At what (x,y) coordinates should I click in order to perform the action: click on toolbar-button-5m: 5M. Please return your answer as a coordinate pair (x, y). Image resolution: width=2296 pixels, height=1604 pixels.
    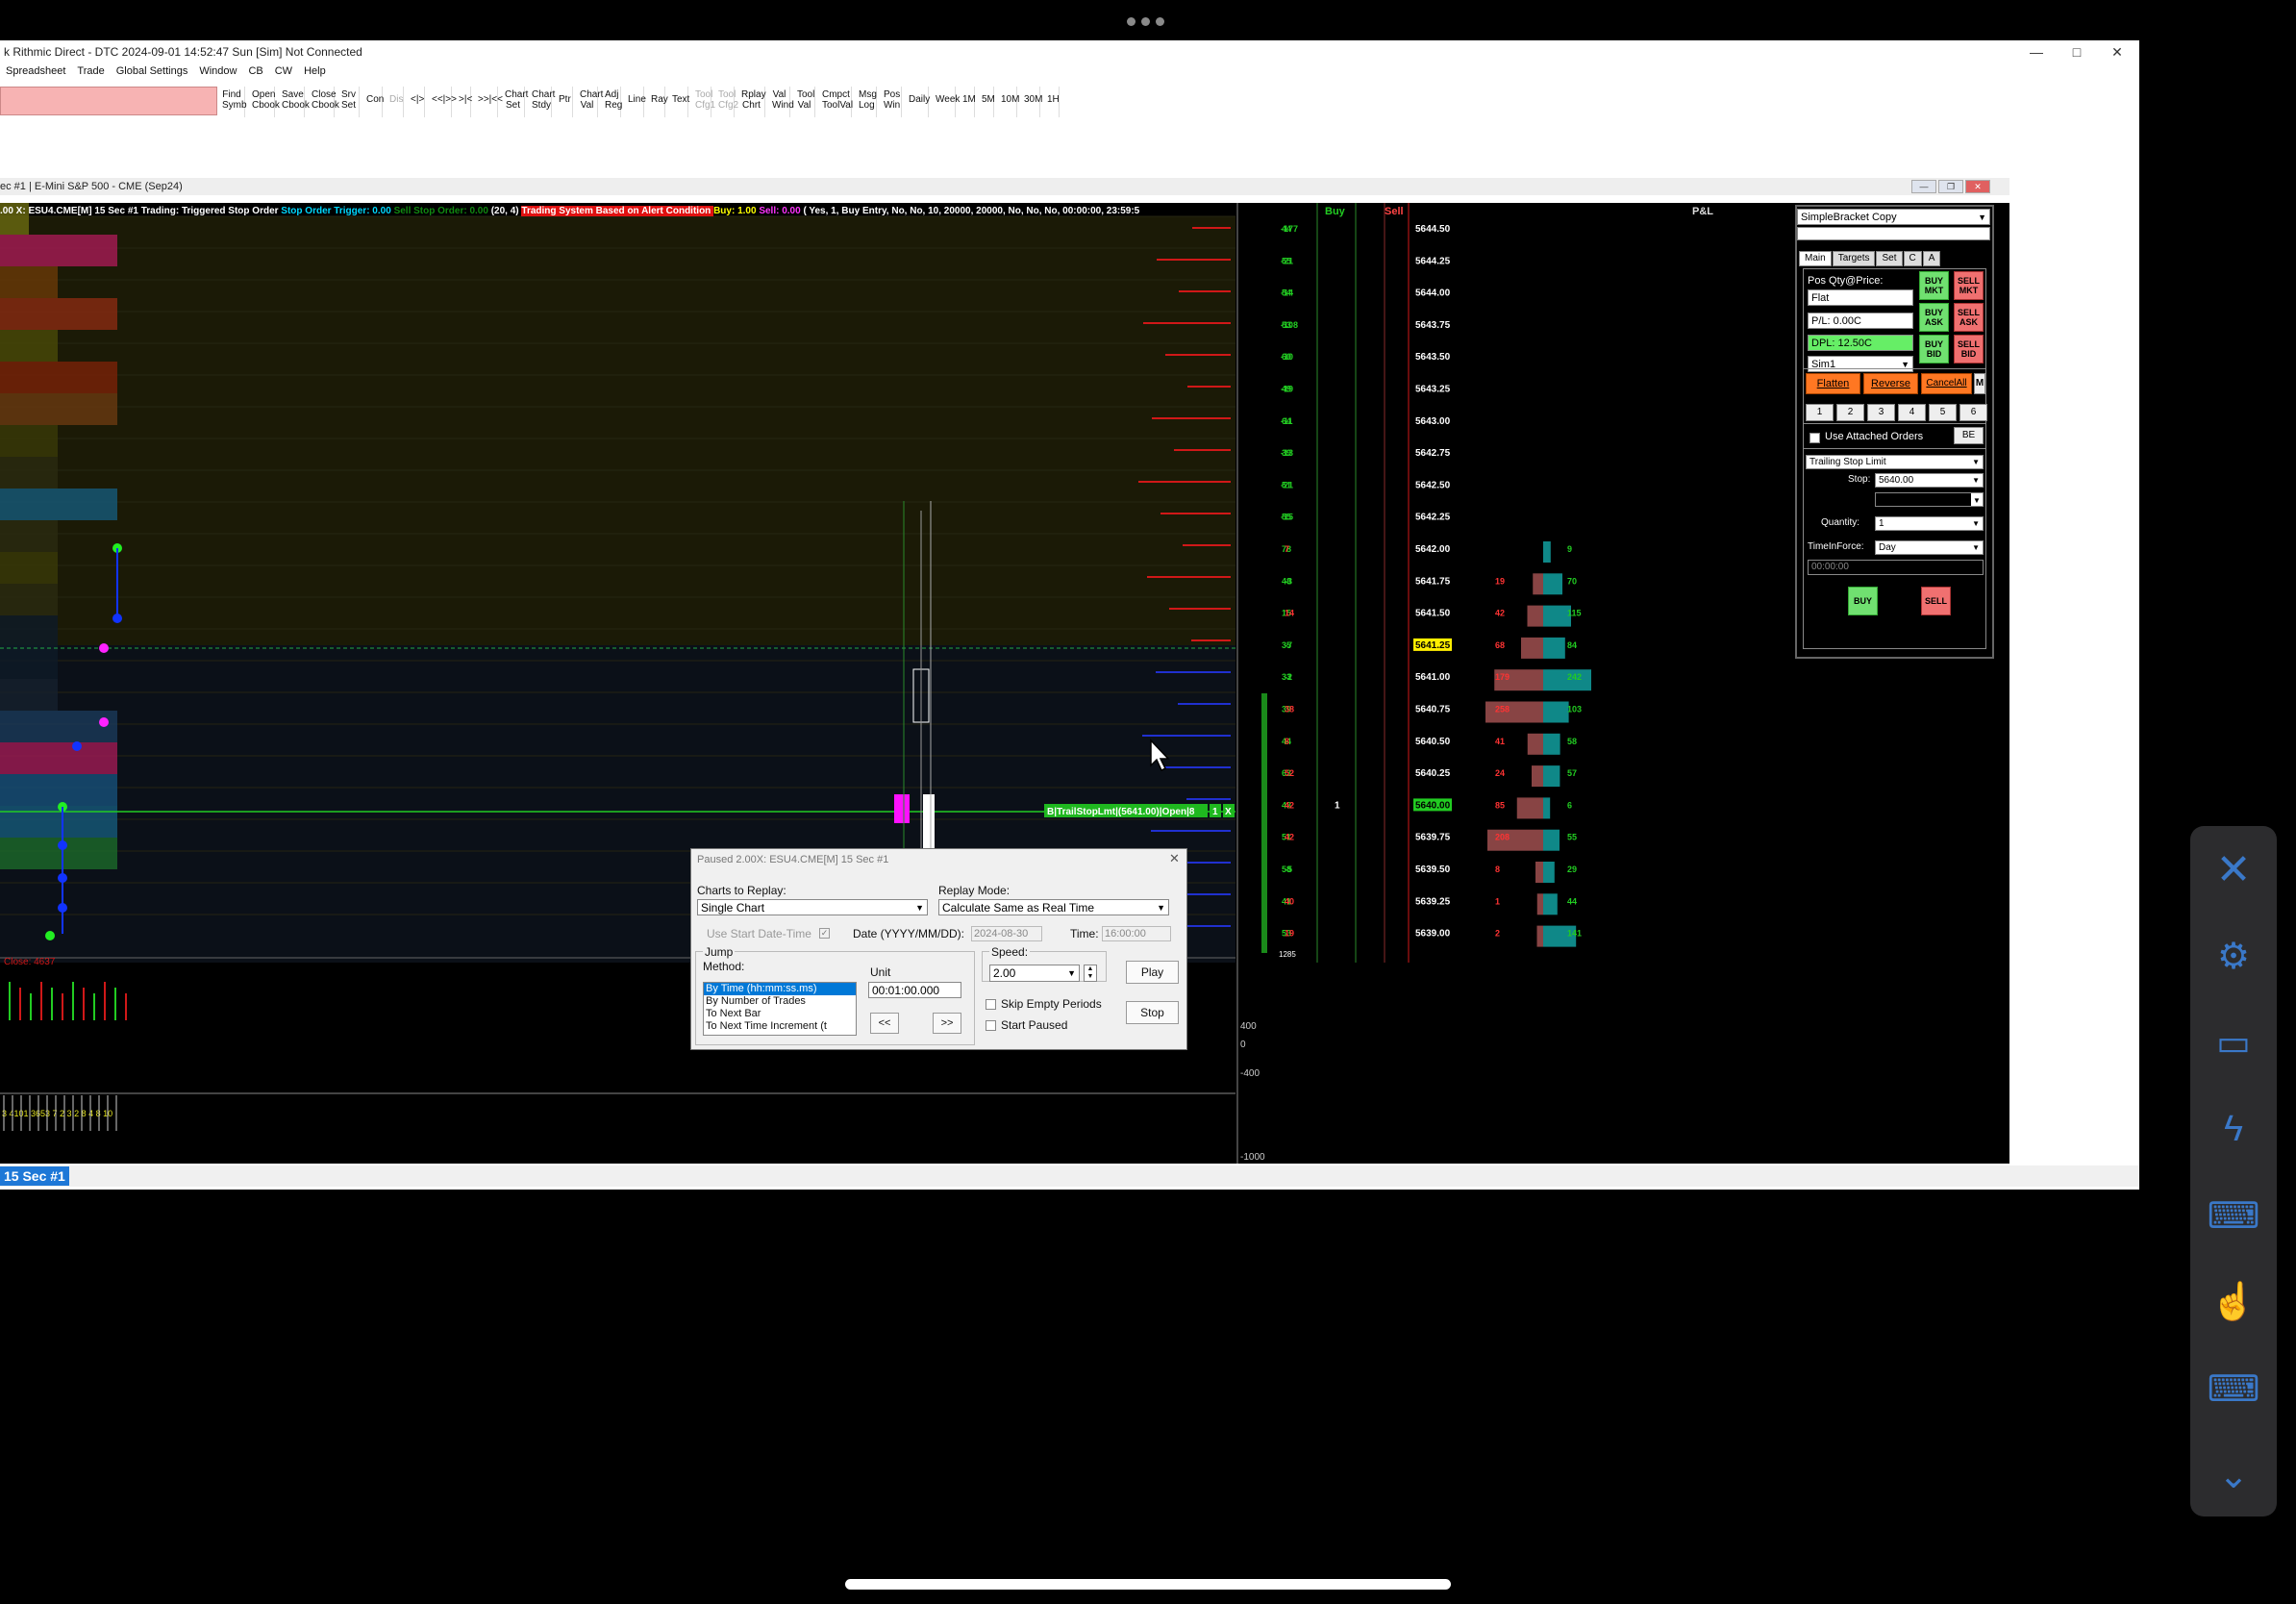
    Looking at the image, I should click on (987, 102).